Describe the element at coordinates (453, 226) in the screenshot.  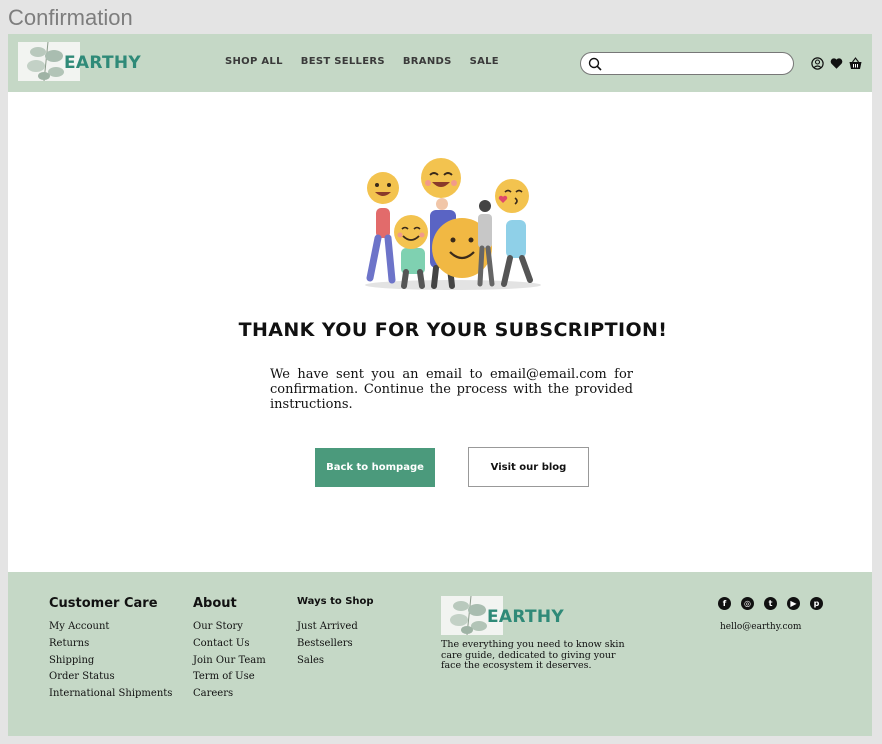
I see `happy-people-illustration` at that location.